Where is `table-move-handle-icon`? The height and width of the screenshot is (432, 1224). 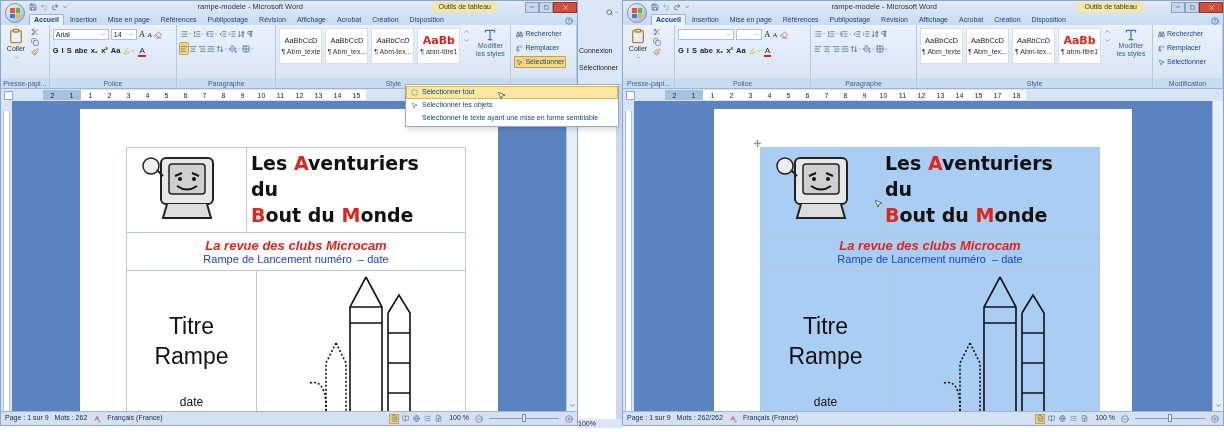
table-move-handle-icon is located at coordinates (757, 143).